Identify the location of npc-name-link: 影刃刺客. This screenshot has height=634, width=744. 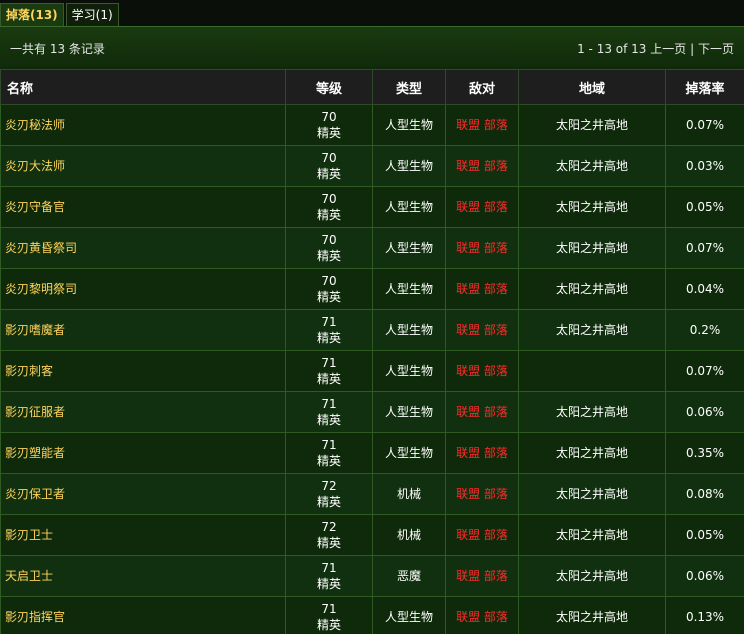
(29, 371).